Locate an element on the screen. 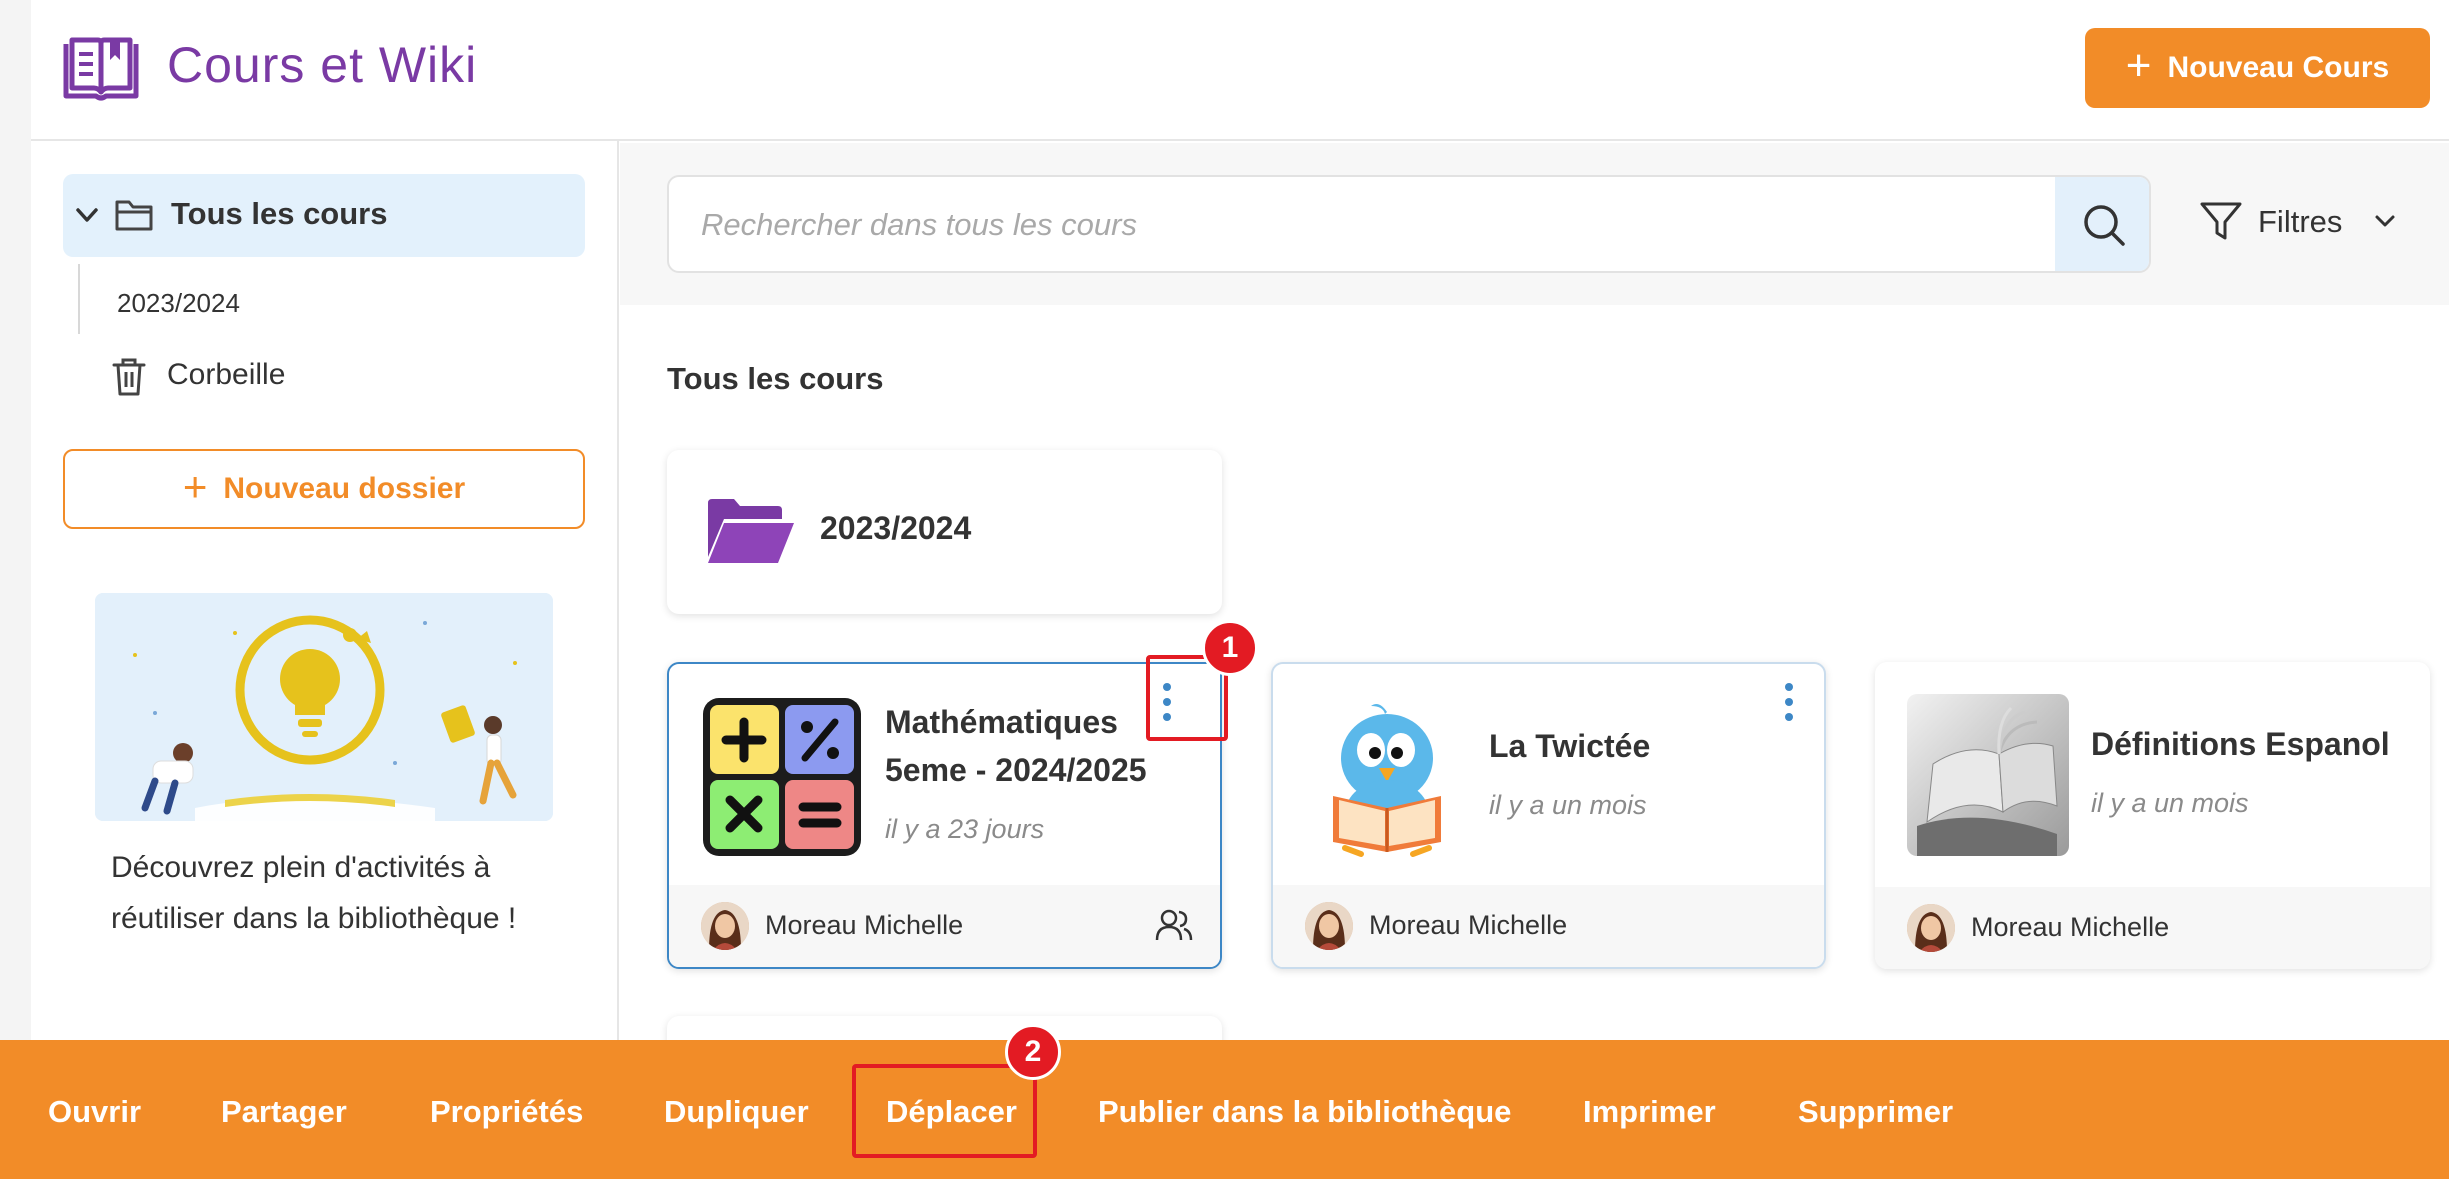  book-photo-thumbnail is located at coordinates (1988, 775).